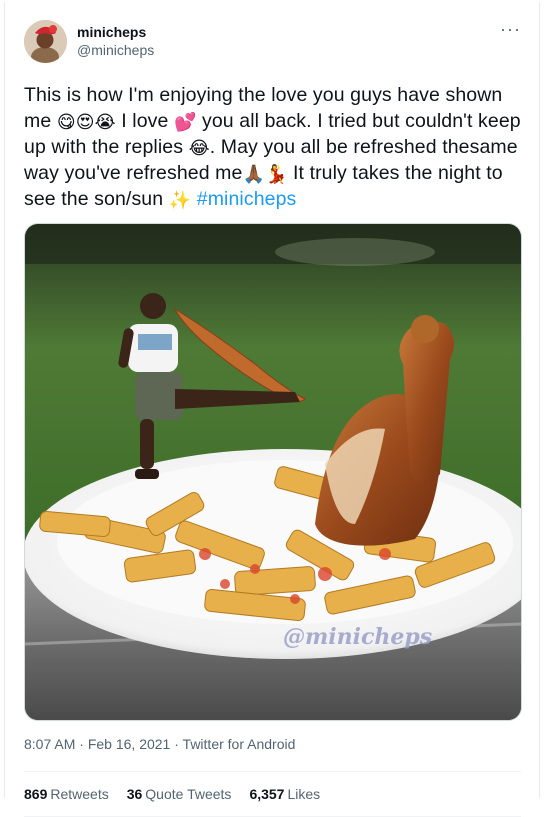  Describe the element at coordinates (276, 174) in the screenshot. I see `emoji: 💃` at that location.